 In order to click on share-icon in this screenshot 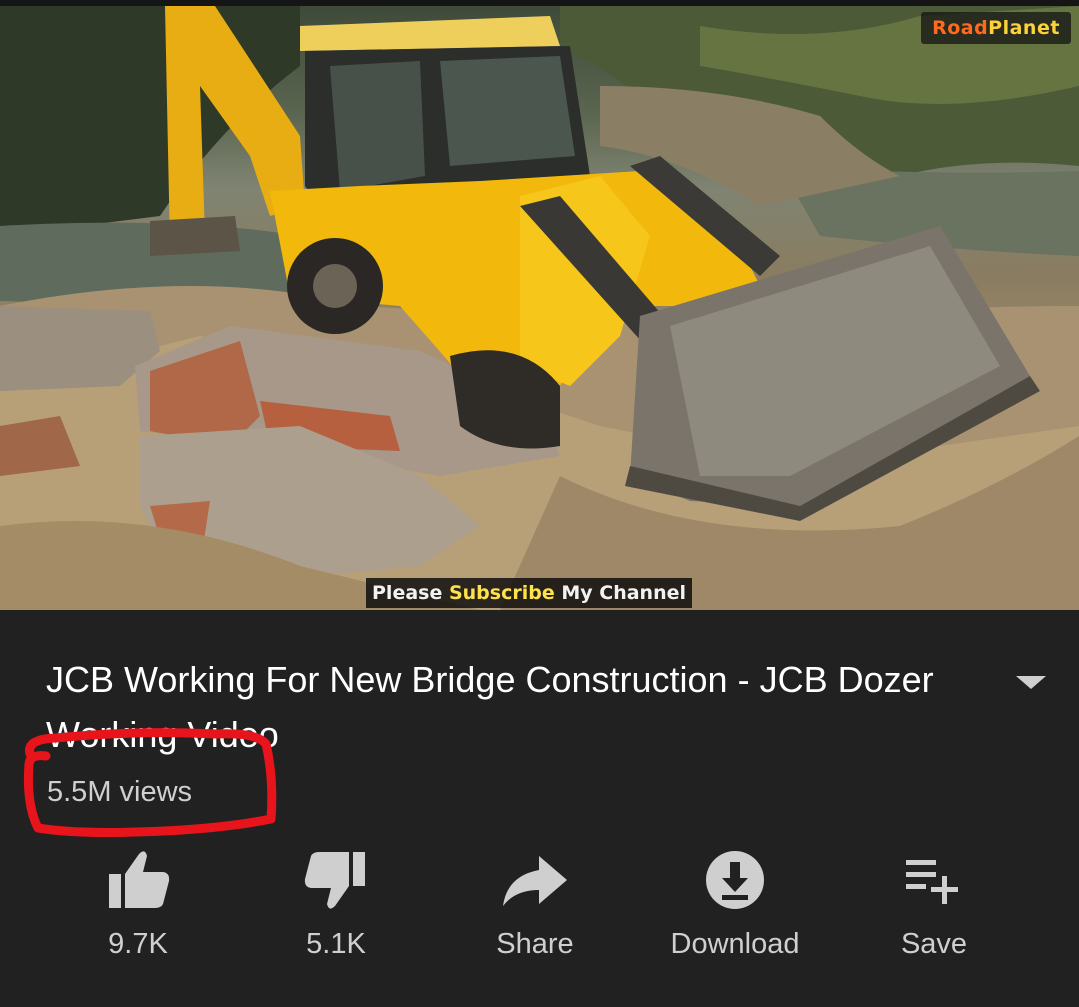, I will do `click(535, 880)`.